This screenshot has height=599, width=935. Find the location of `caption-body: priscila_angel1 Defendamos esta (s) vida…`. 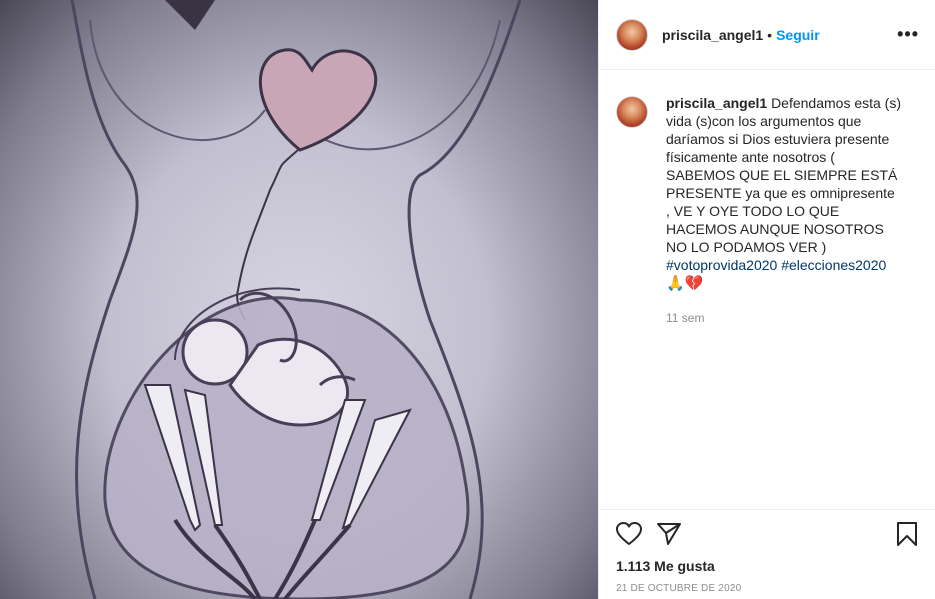

caption-body: priscila_angel1 Defendamos esta (s) vida… is located at coordinates (784, 210).